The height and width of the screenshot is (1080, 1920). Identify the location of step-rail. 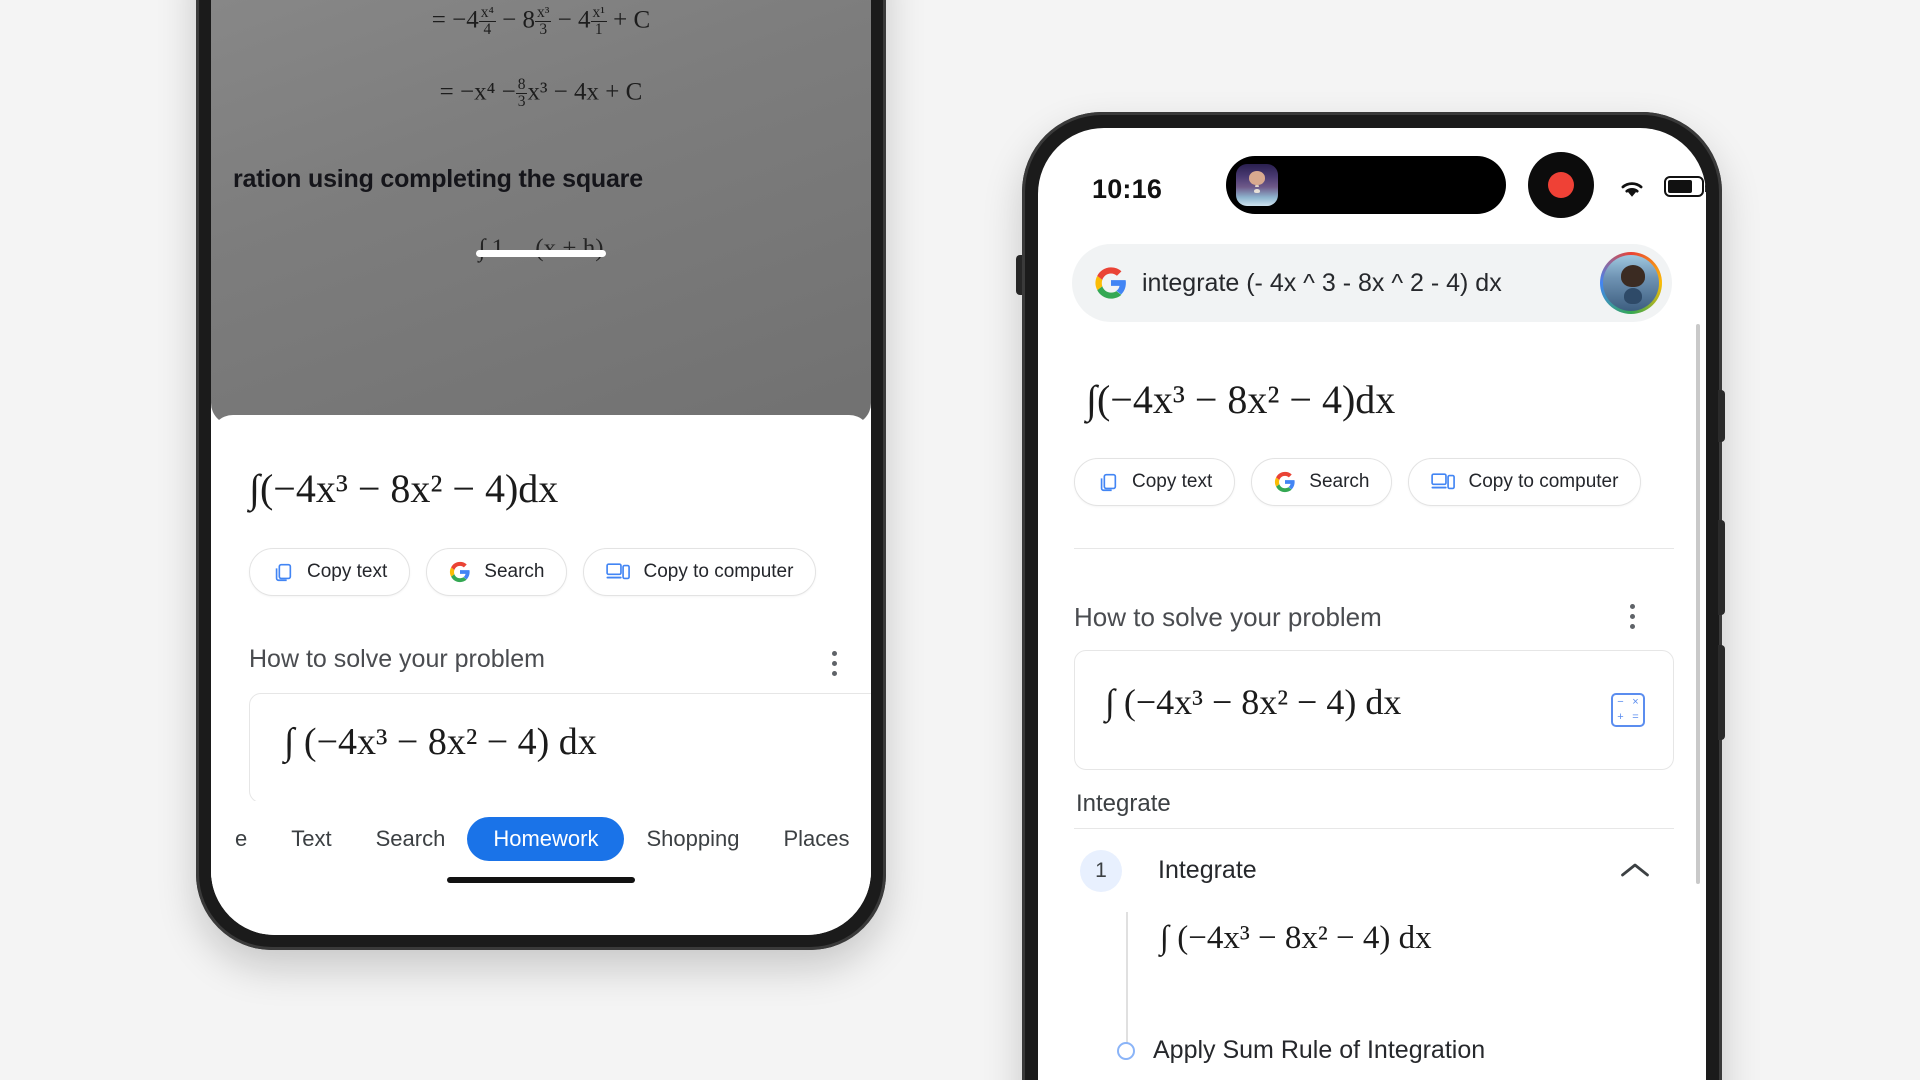
(1127, 982).